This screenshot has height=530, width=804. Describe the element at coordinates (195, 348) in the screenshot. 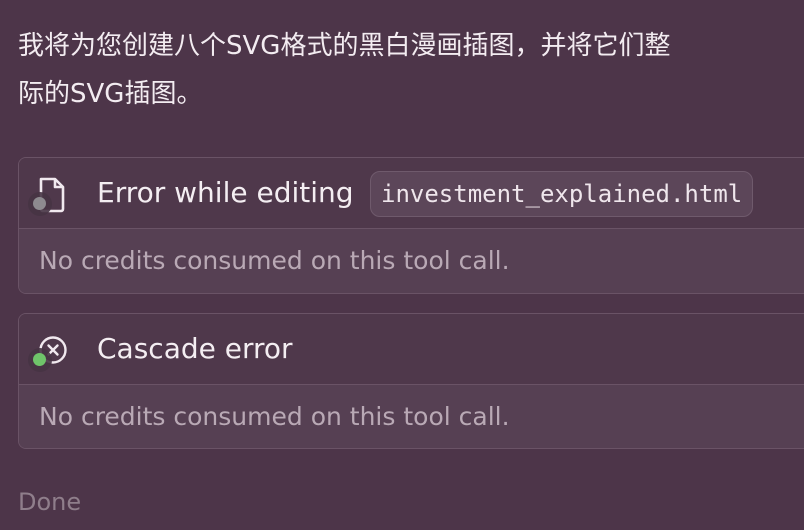

I see `tool-call-title: Cascade error` at that location.